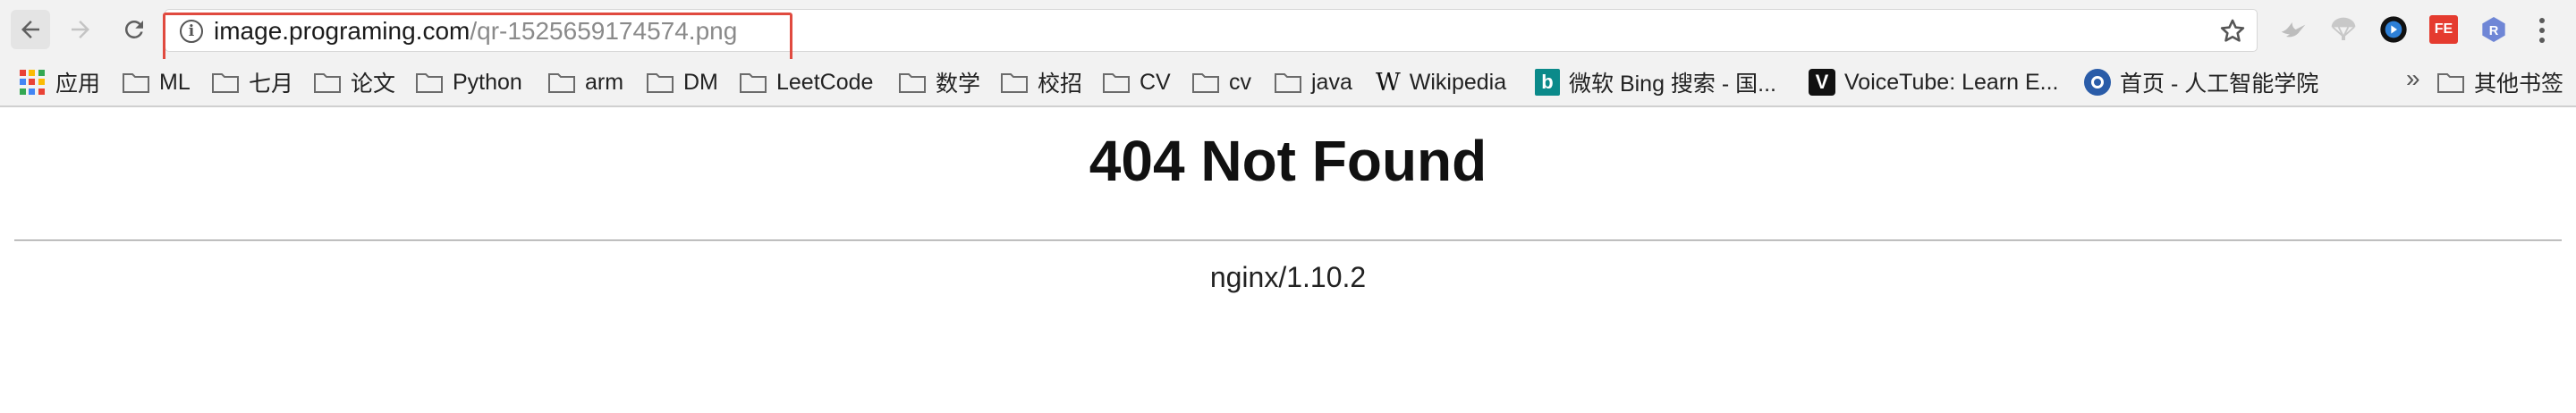 This screenshot has width=2576, height=413. What do you see at coordinates (2542, 30) in the screenshot?
I see `kebab-menu-icon` at bounding box center [2542, 30].